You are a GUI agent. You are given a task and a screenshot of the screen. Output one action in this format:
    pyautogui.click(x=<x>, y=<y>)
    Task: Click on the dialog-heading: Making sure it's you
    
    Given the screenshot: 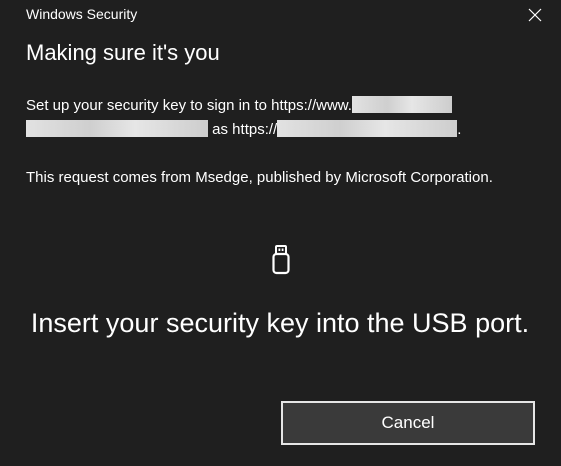 What is the action you would take?
    pyautogui.click(x=123, y=52)
    